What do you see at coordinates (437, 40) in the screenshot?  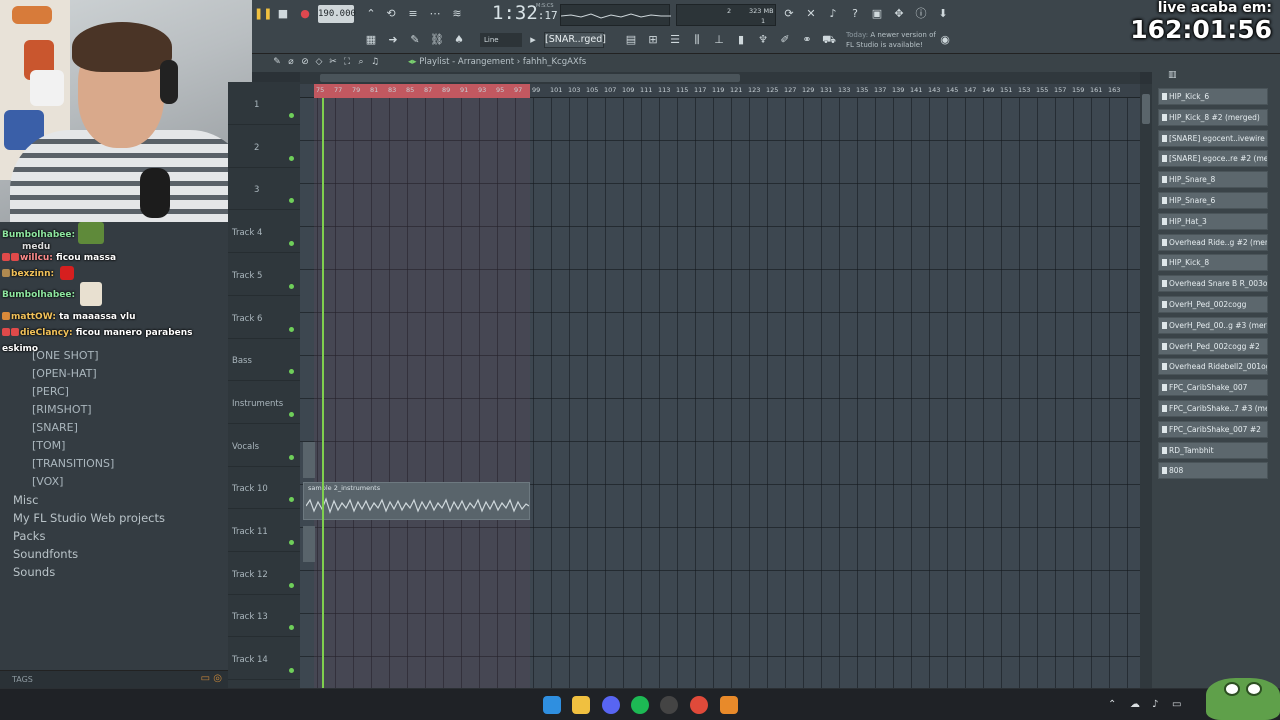 I see `link-icon: ⛓` at bounding box center [437, 40].